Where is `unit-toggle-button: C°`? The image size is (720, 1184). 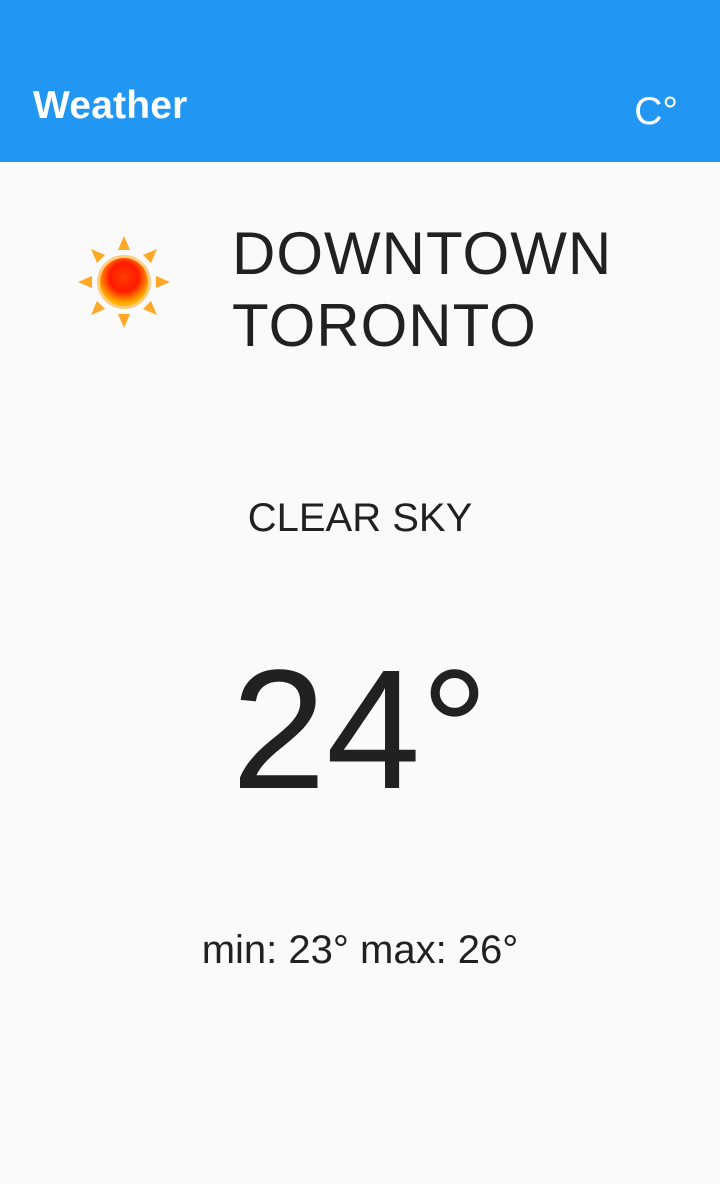
unit-toggle-button: C° is located at coordinates (656, 112).